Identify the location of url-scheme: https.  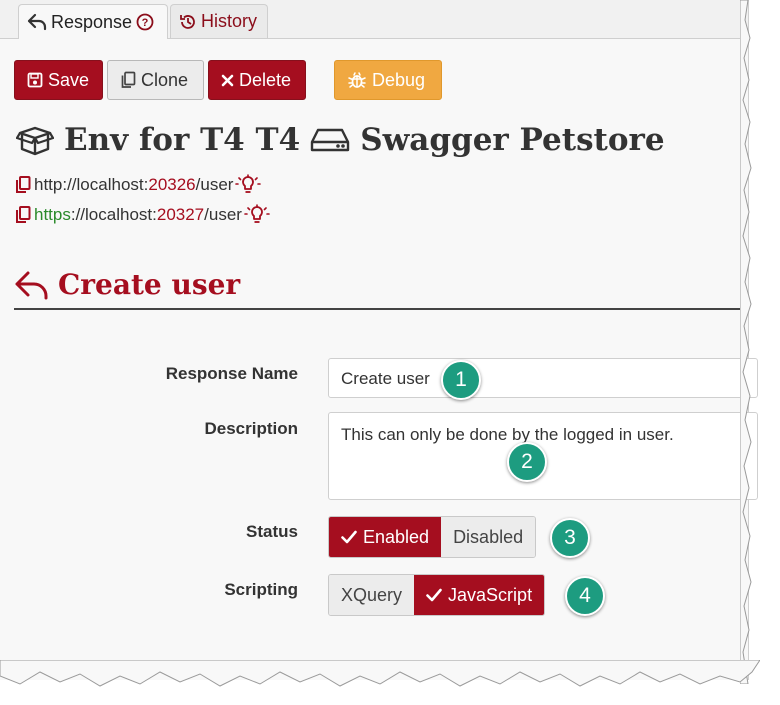
(52, 214).